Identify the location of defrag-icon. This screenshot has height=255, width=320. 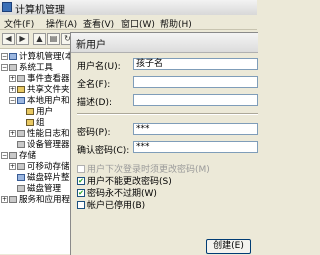
(21, 177).